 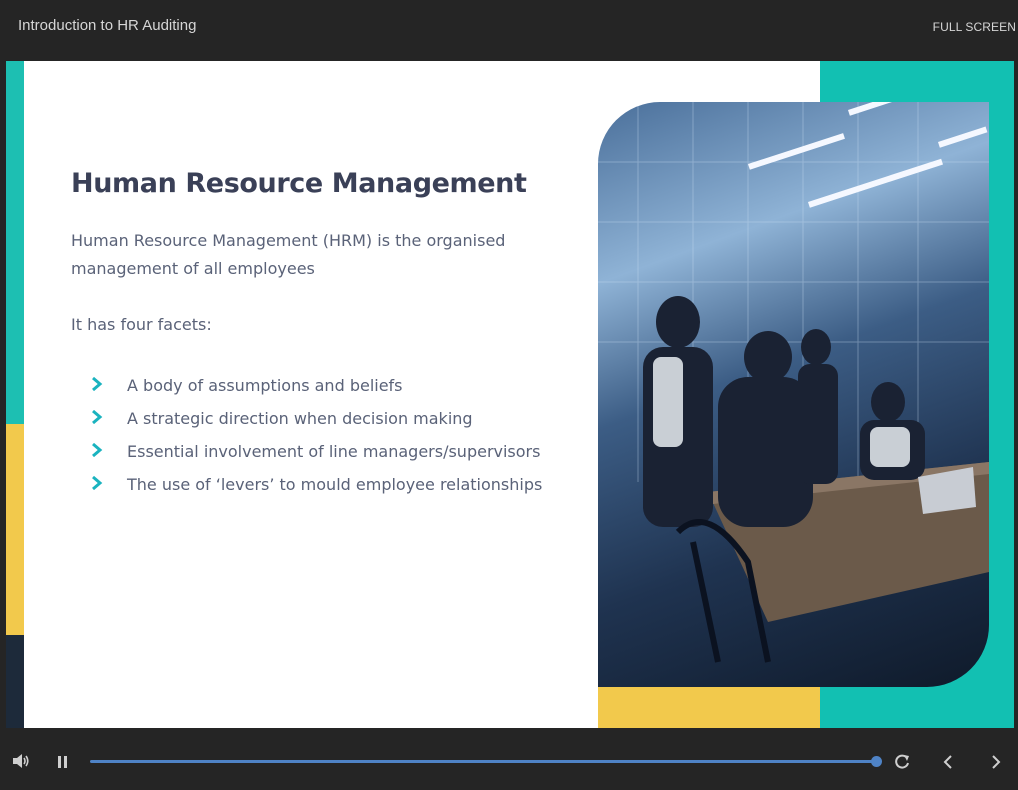 What do you see at coordinates (107, 25) in the screenshot?
I see `course-title: Introduction to HR Auditing` at bounding box center [107, 25].